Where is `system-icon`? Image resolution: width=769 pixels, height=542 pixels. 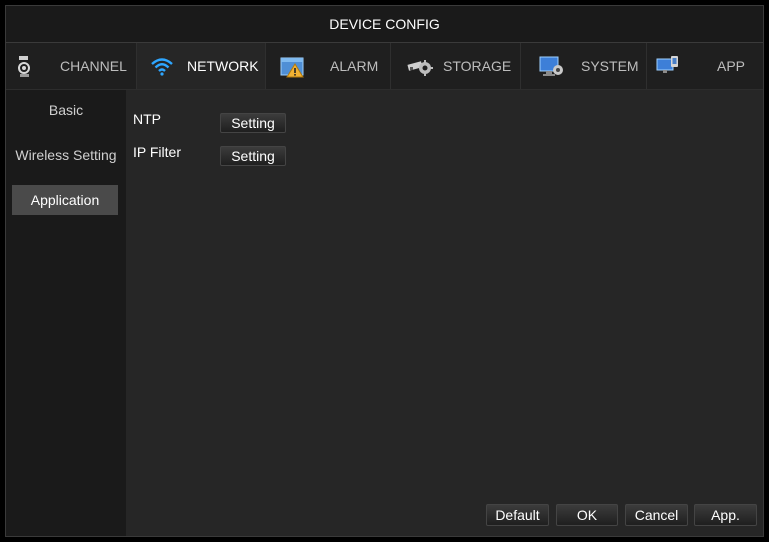 system-icon is located at coordinates (552, 66).